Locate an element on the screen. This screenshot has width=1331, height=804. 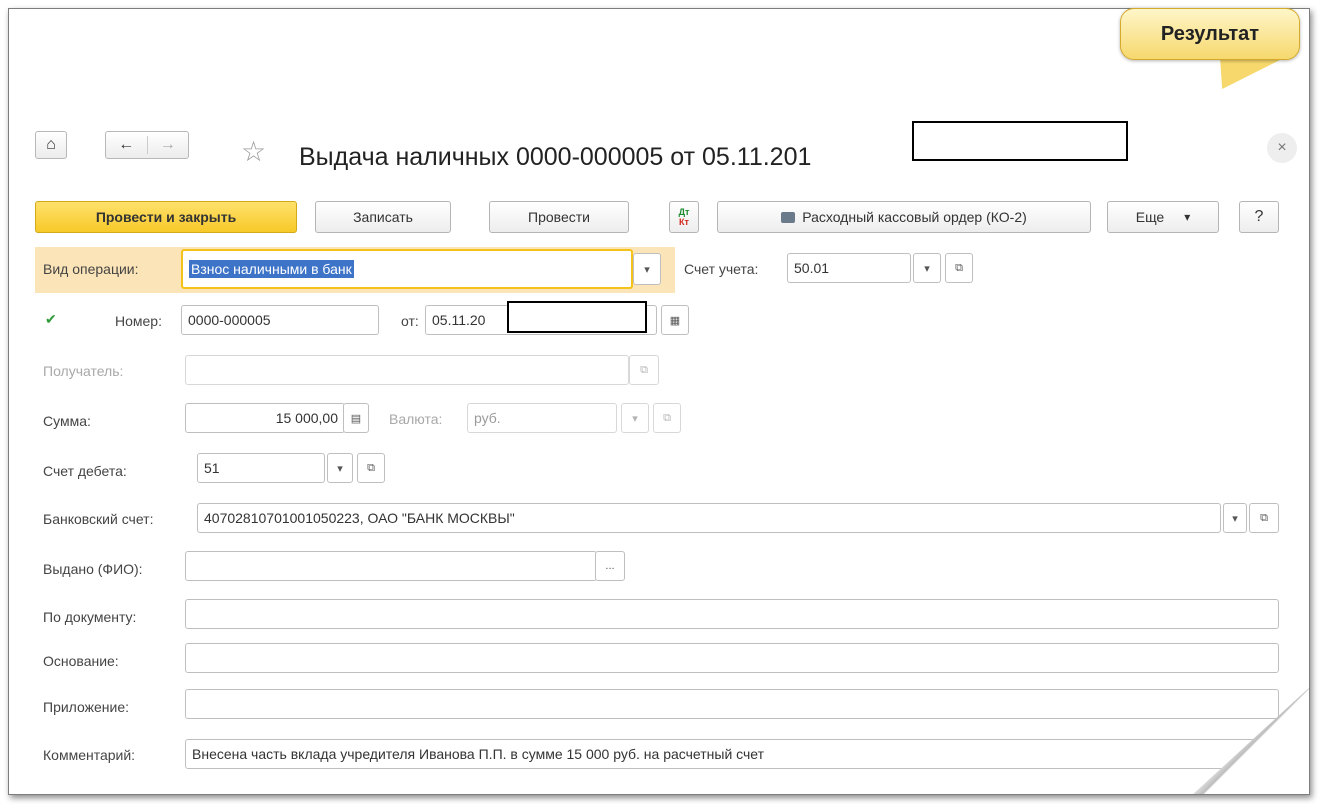
posted-status-icon: ✔ is located at coordinates (51, 319).